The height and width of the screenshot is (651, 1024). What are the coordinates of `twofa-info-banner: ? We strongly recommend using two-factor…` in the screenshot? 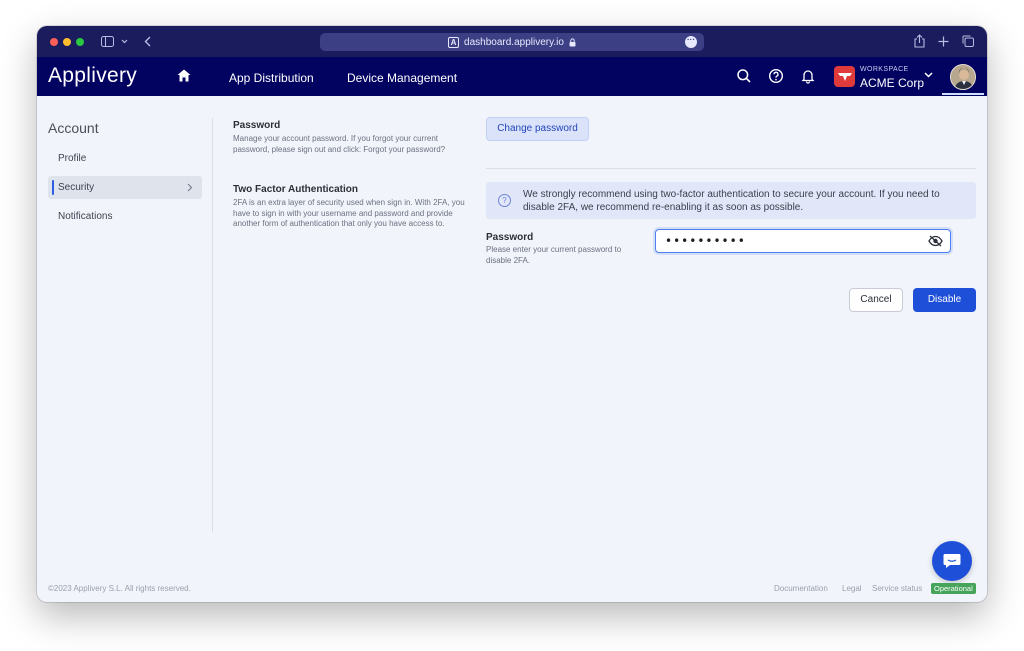 It's located at (731, 200).